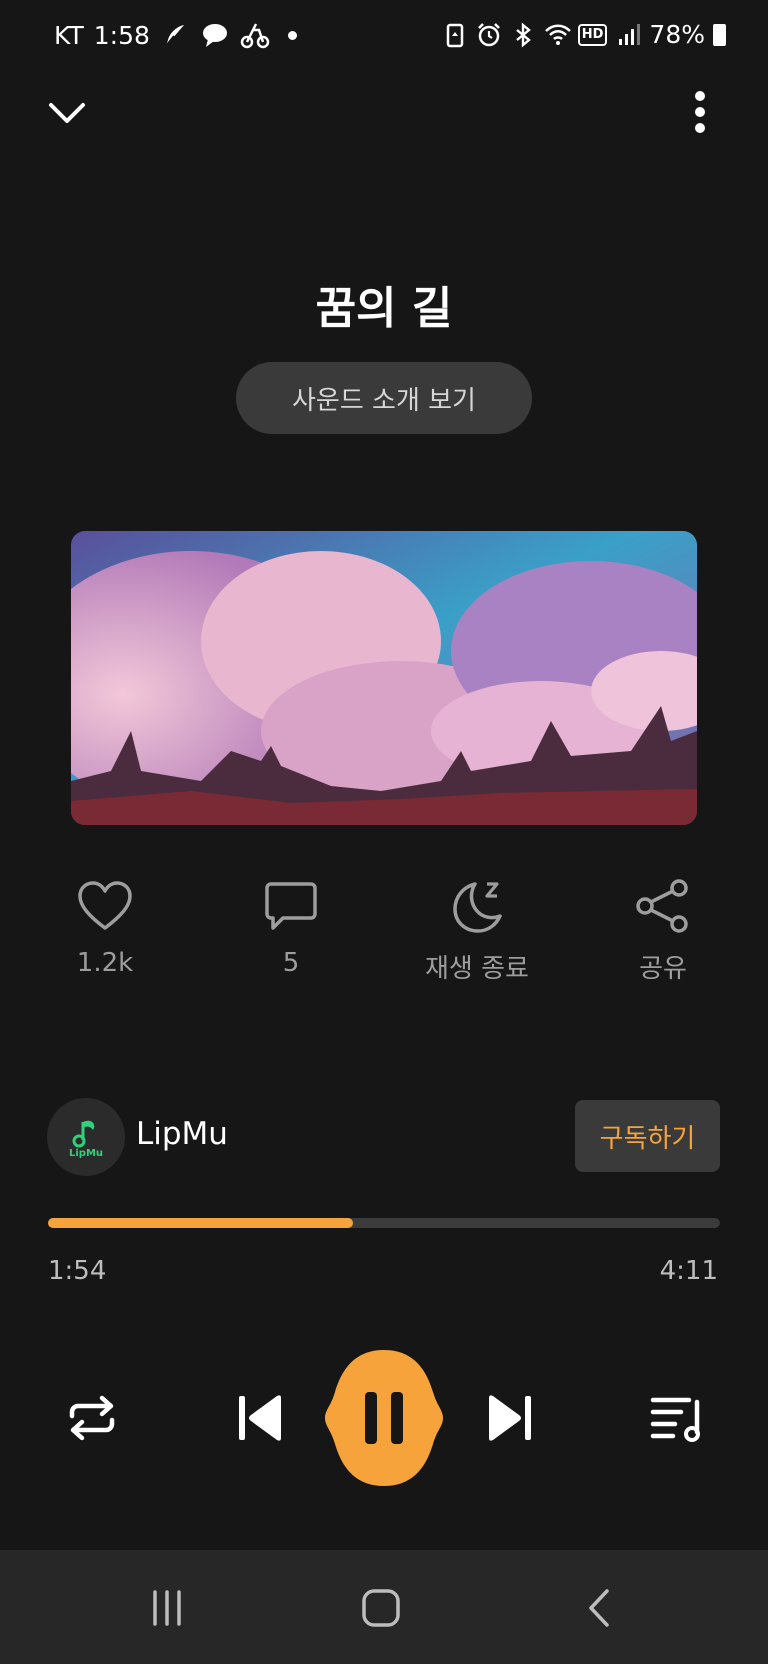  I want to click on status-left: KT 1:58, so click(175, 35).